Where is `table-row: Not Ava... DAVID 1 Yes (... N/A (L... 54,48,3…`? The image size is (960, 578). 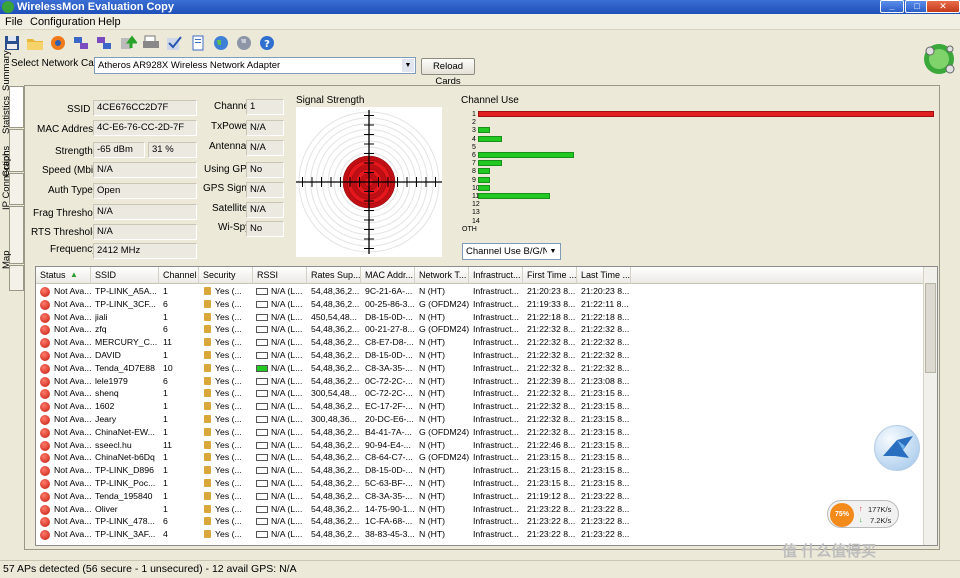 table-row: Not Ava... DAVID 1 Yes (... N/A (L... 54,48,3… is located at coordinates (480, 355).